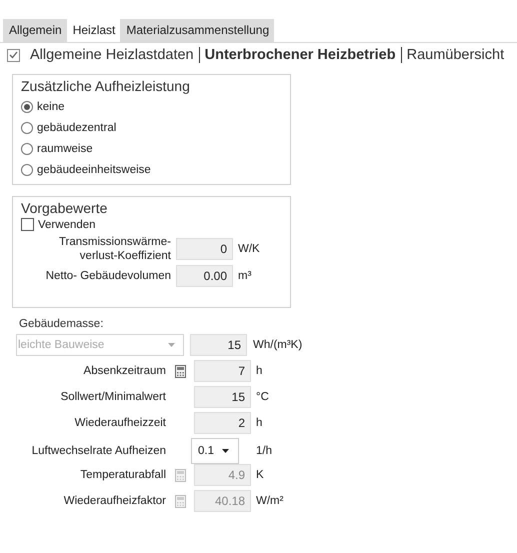 Image resolution: width=517 pixels, height=553 pixels. What do you see at coordinates (61, 324) in the screenshot?
I see `field-label: Gebäudemasse:` at bounding box center [61, 324].